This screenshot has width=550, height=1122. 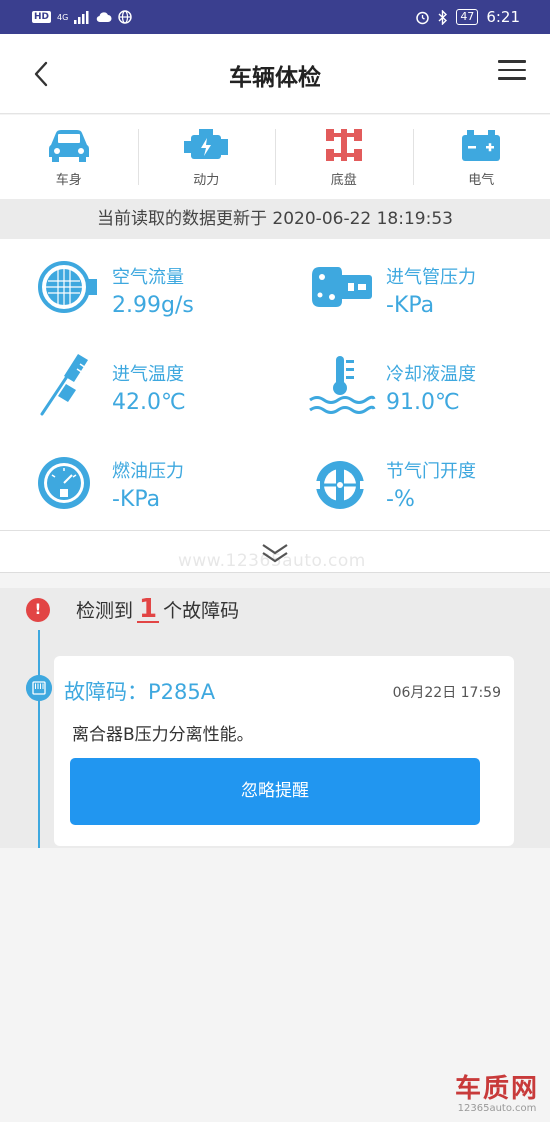 I want to click on sensor-label: 进气管压力, so click(x=431, y=277).